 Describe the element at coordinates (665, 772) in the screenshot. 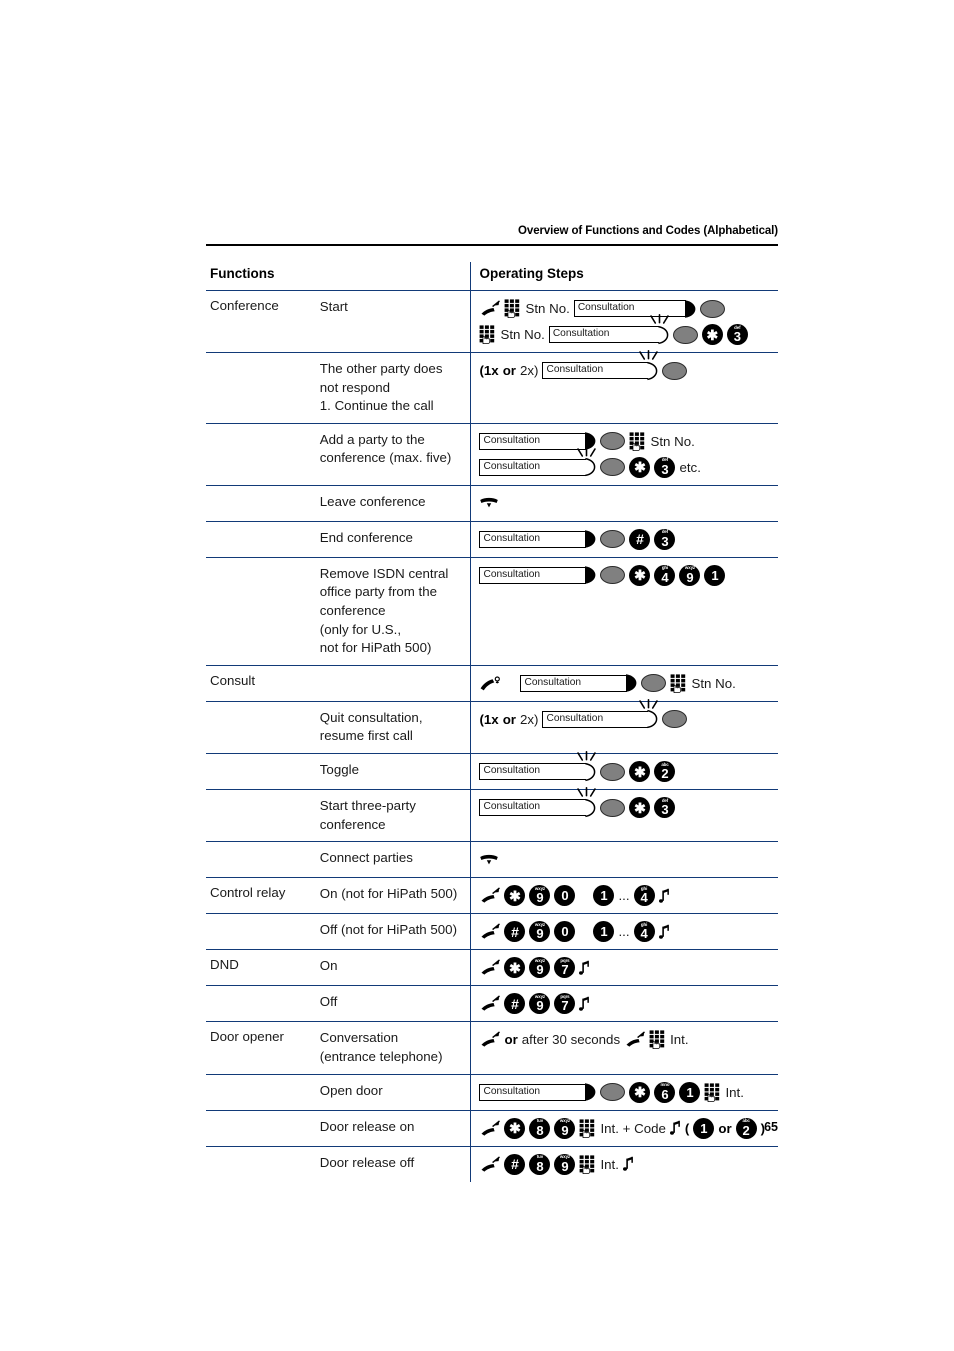

I see `key-2-icon: abc 2` at that location.